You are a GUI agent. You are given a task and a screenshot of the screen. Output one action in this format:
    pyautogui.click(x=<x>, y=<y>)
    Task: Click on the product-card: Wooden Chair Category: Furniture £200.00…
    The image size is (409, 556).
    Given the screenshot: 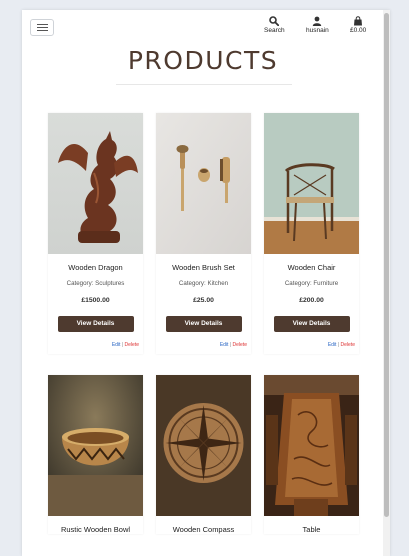 What is the action you would take?
    pyautogui.click(x=311, y=233)
    